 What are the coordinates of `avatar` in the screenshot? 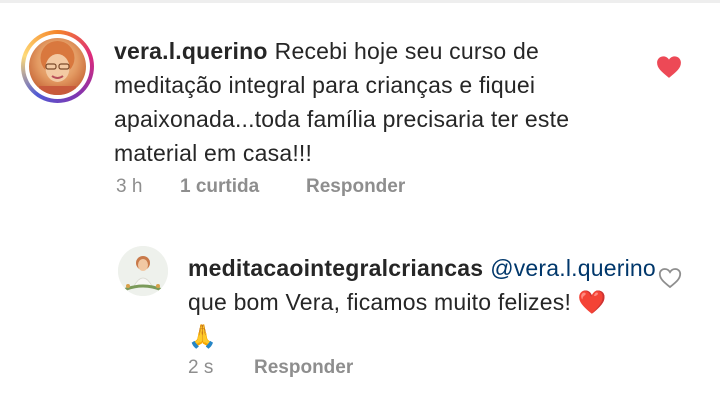 It's located at (57, 66).